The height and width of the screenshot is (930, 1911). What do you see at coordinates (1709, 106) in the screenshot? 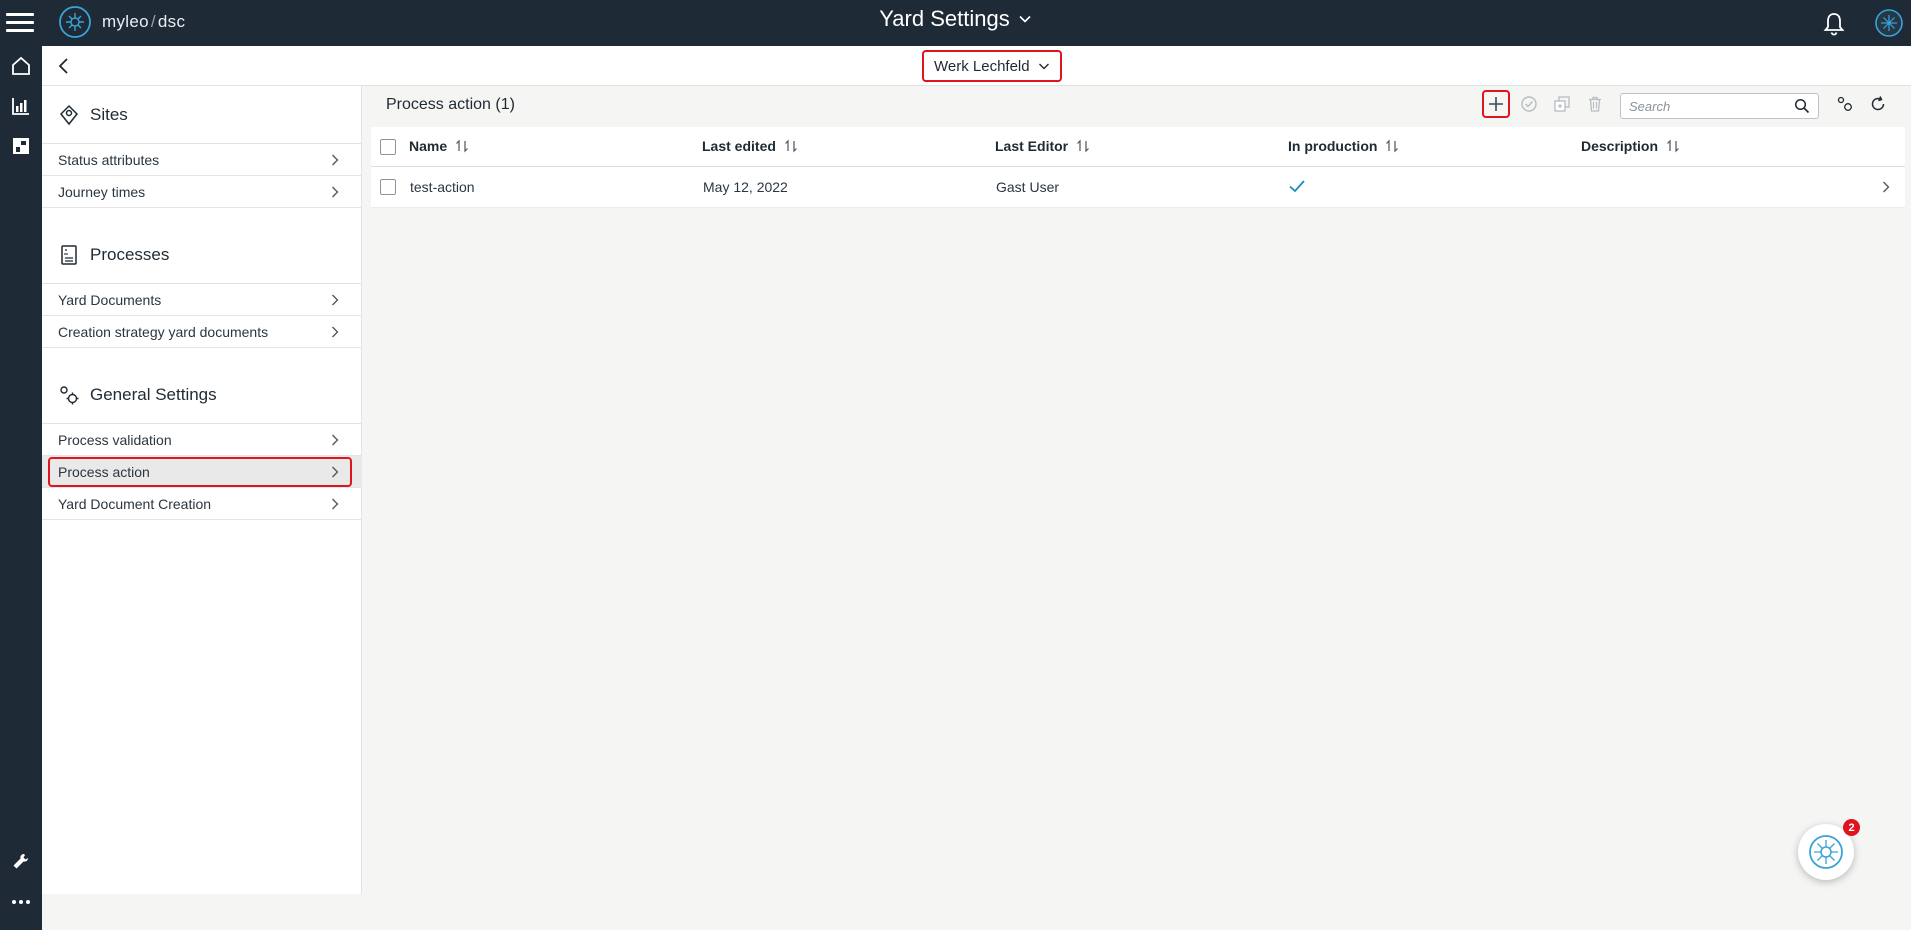
I see `search-input` at bounding box center [1709, 106].